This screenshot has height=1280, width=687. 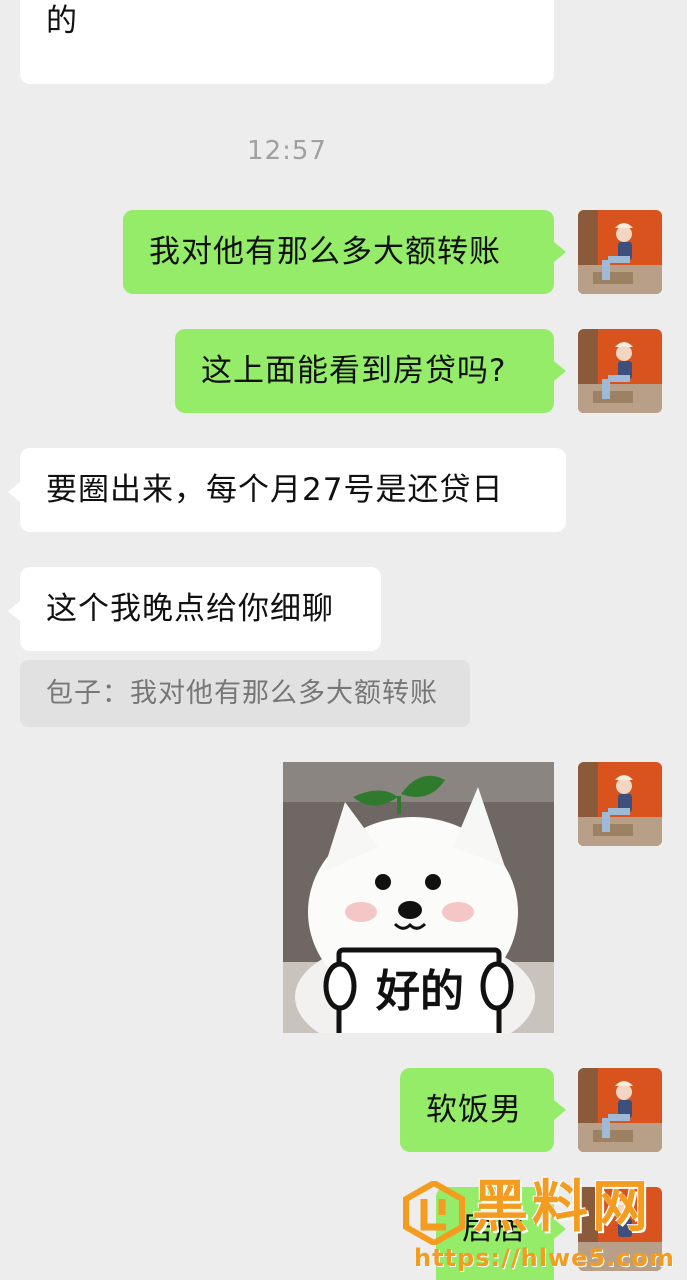 I want to click on message-bubble-received: 要圈出来，每个月27号是还贷日, so click(x=287, y=490).